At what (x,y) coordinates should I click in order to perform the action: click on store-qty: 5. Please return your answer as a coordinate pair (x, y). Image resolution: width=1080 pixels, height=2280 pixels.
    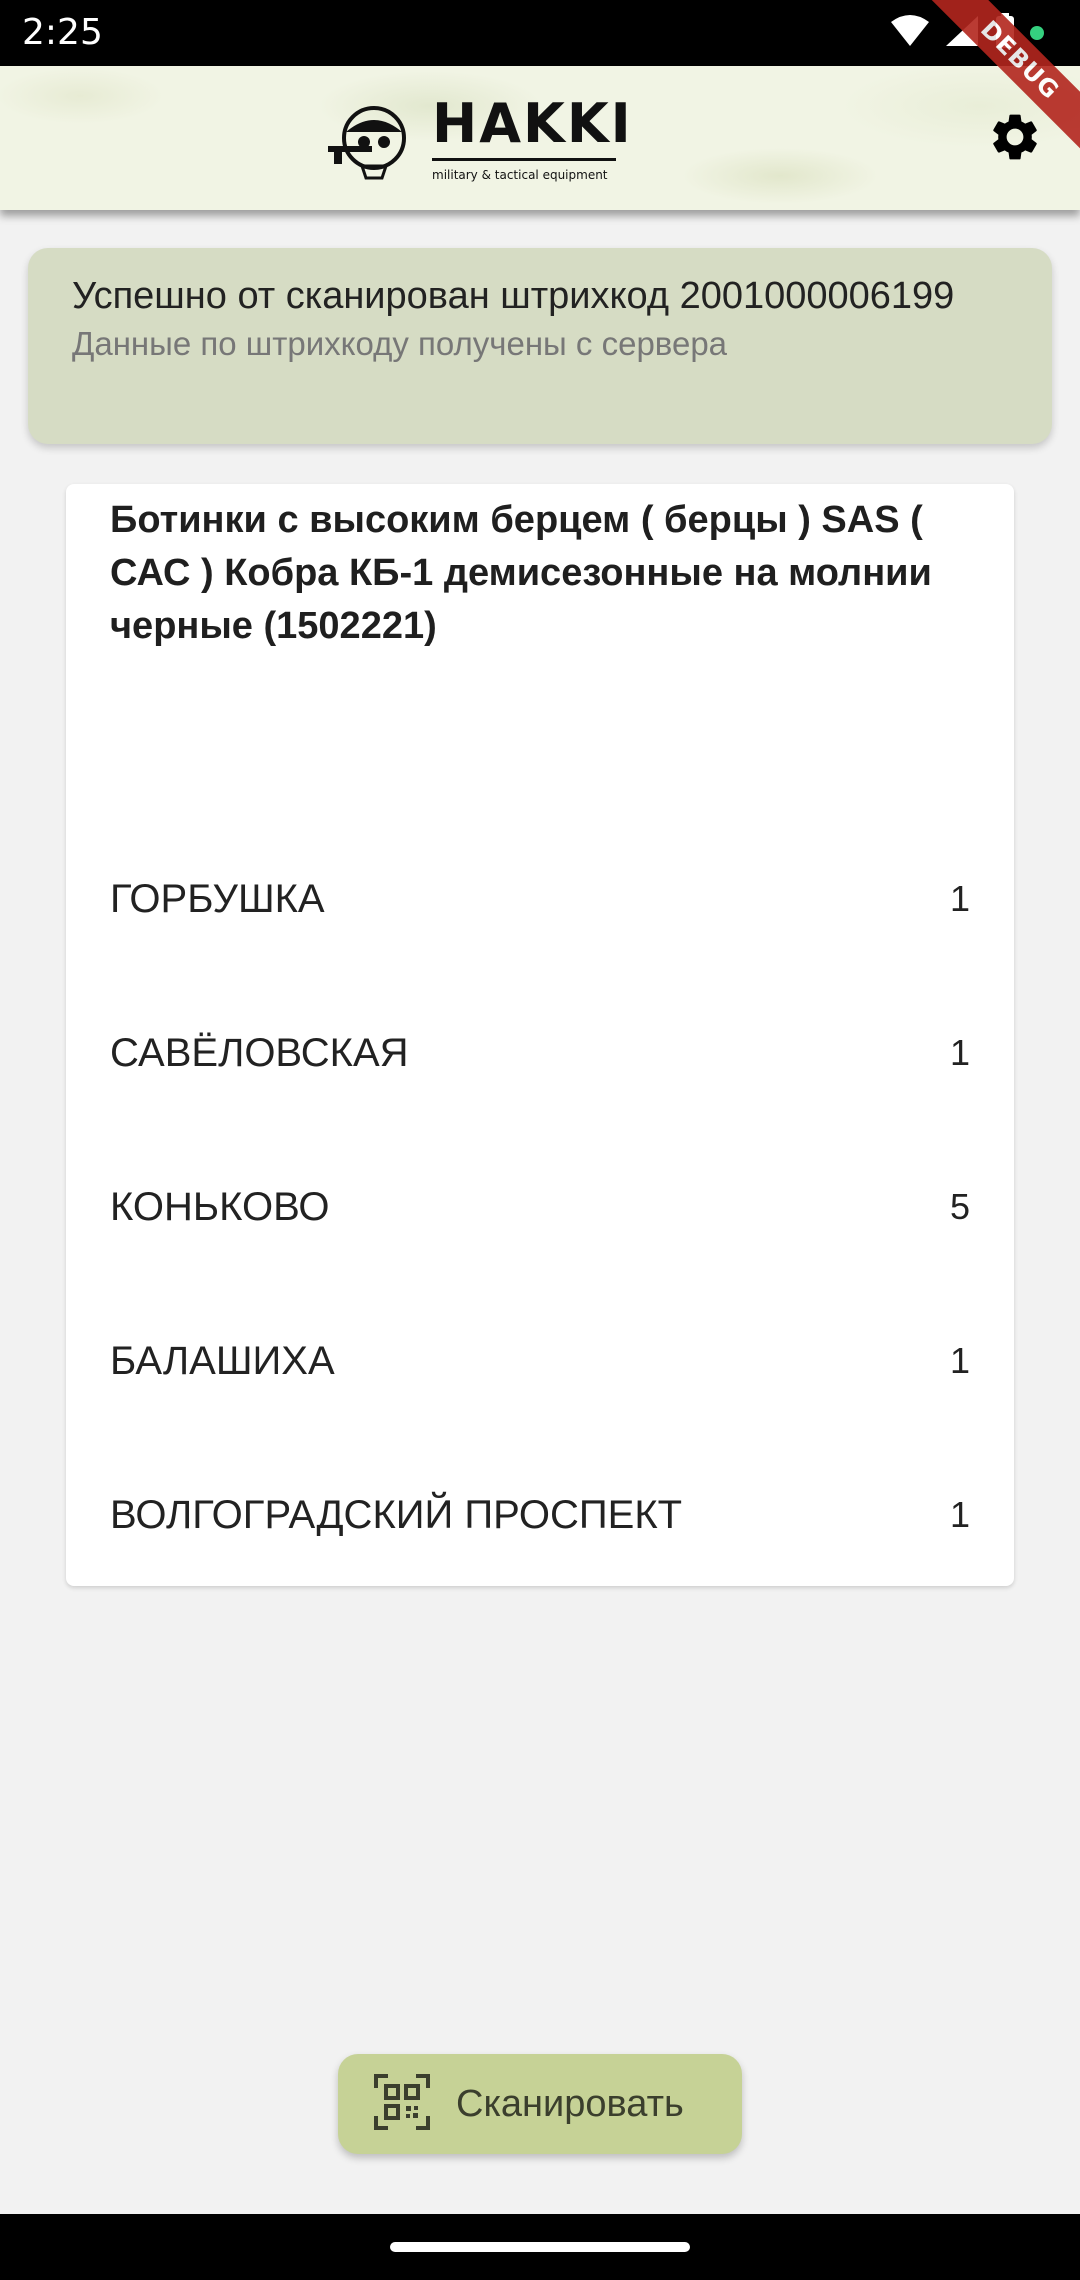
    Looking at the image, I should click on (959, 1206).